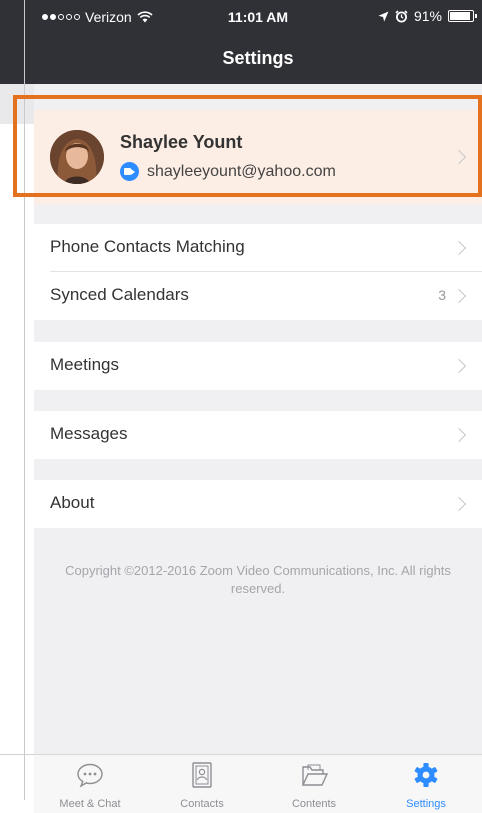  I want to click on gear-icon, so click(426, 775).